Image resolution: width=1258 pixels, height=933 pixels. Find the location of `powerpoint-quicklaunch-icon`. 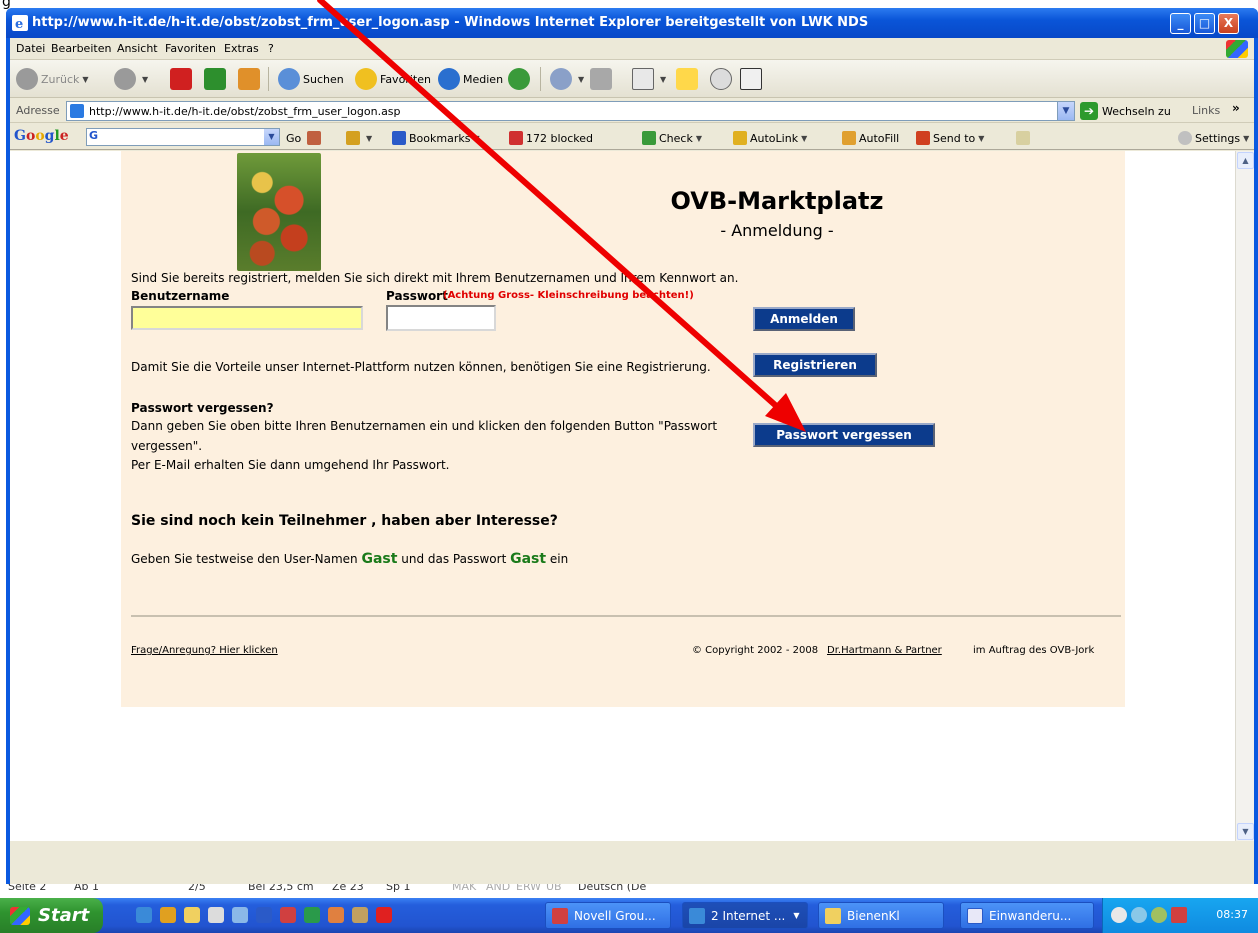

powerpoint-quicklaunch-icon is located at coordinates (288, 915).